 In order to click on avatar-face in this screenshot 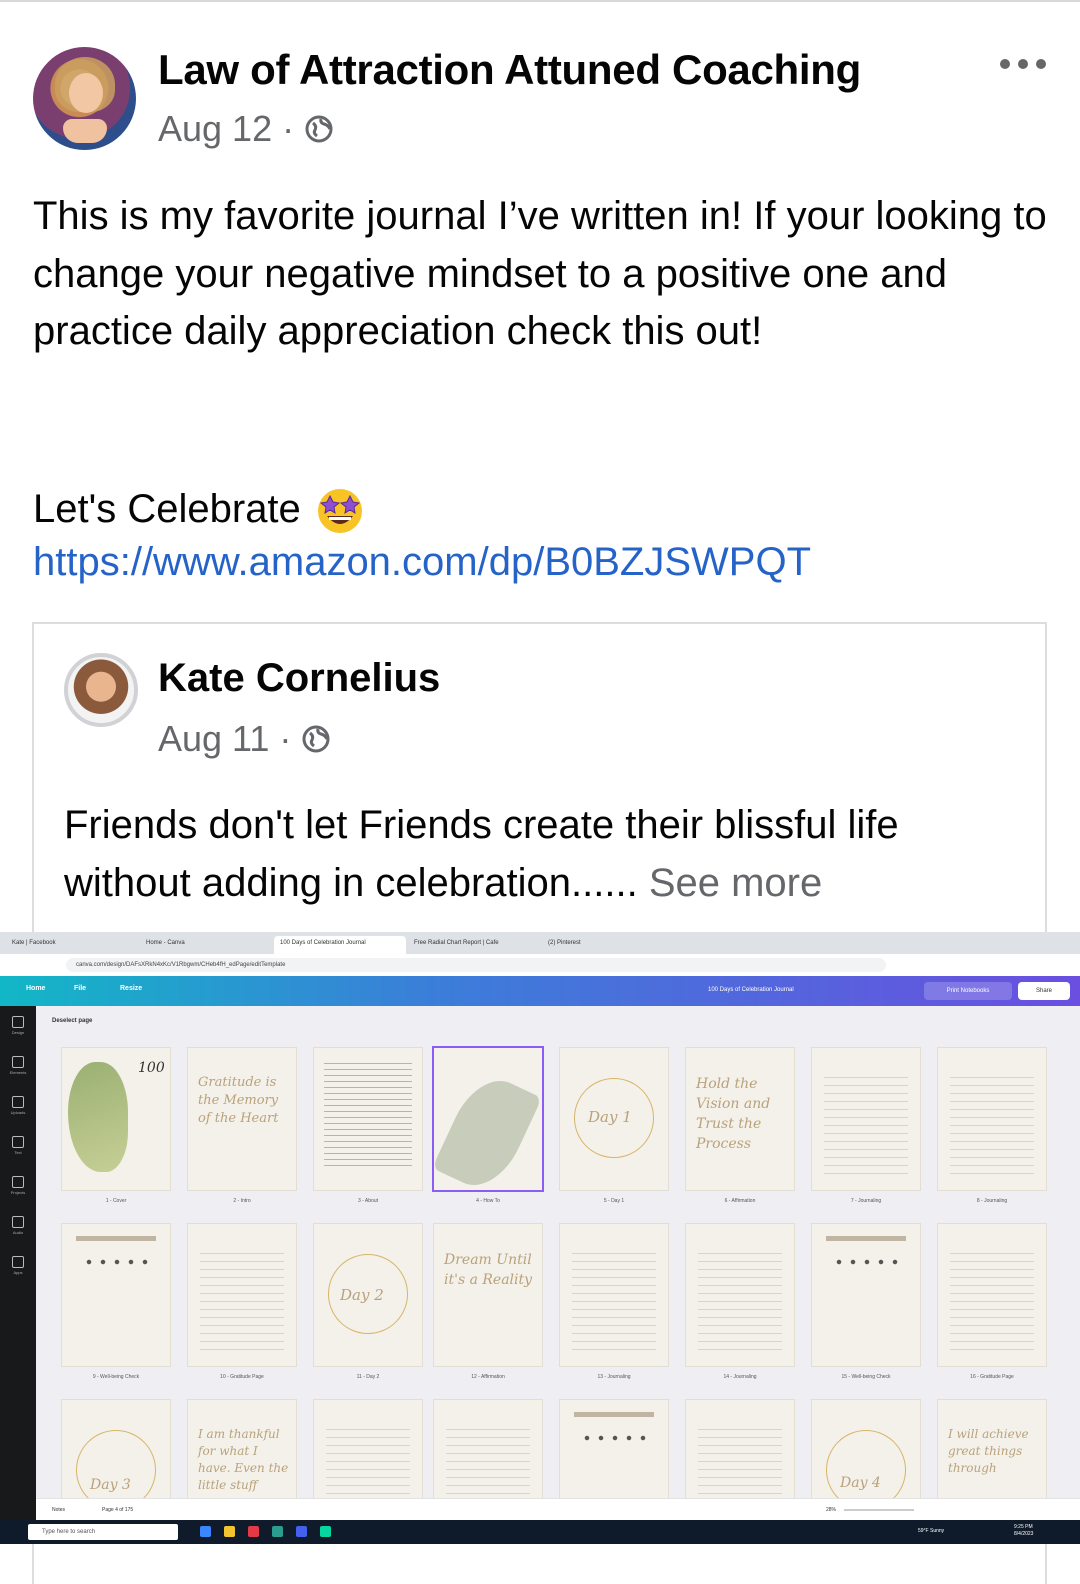, I will do `click(86, 93)`.